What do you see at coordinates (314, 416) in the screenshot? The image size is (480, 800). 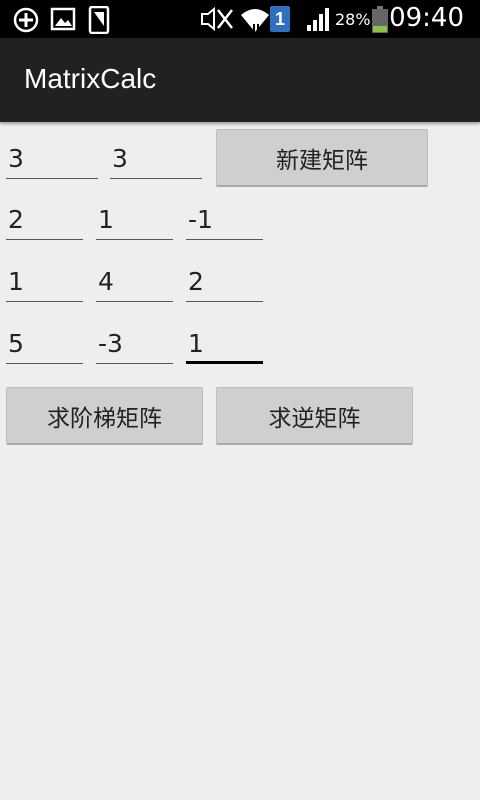 I see `inverse-button: 求逆矩阵` at bounding box center [314, 416].